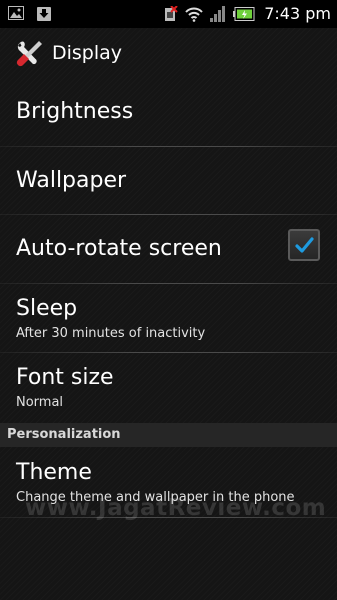 The width and height of the screenshot is (337, 600). I want to click on auto-rotate-setting: Auto-rotate screen, so click(168, 249).